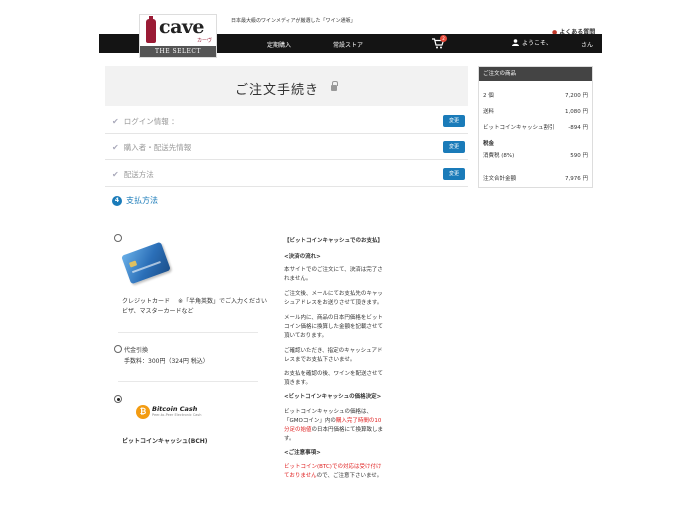  What do you see at coordinates (535, 156) in the screenshot?
I see `summary-row-tax: 消費税 (8%) 590 円` at bounding box center [535, 156].